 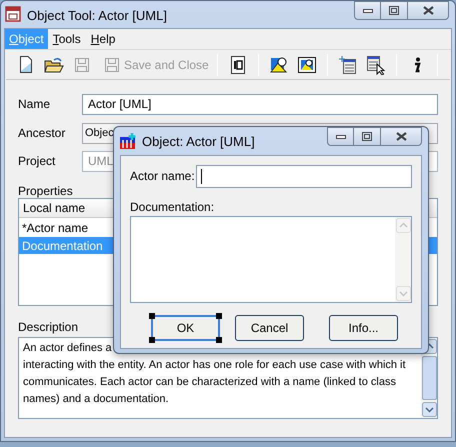 What do you see at coordinates (403, 225) in the screenshot?
I see `scroll-up-icon` at bounding box center [403, 225].